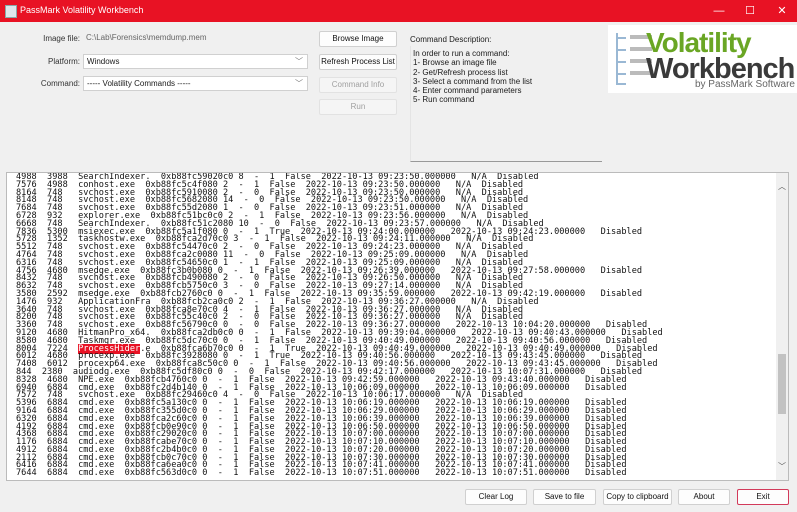  Describe the element at coordinates (763, 497) in the screenshot. I see `exit-button: Exit` at that location.